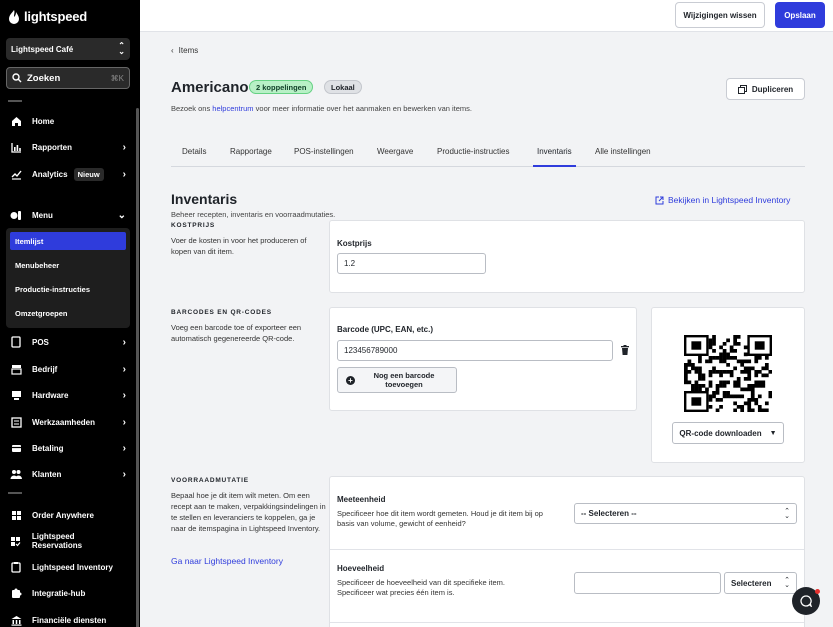 Image resolution: width=833 pixels, height=627 pixels. Describe the element at coordinates (787, 583) in the screenshot. I see `updown-icon: ⌃ ⌄` at that location.